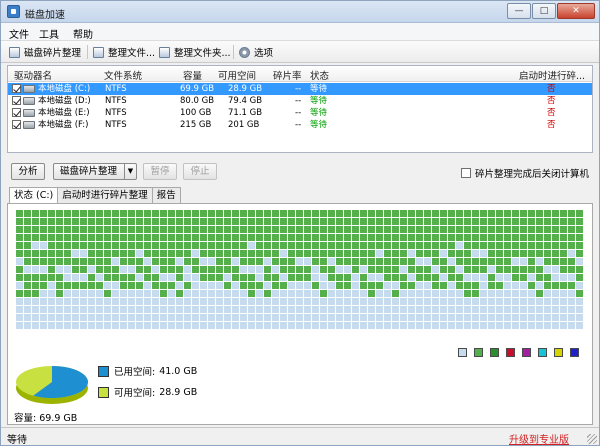 The height and width of the screenshot is (446, 600). What do you see at coordinates (544, 11) in the screenshot?
I see `maximize-button: □` at bounding box center [544, 11].